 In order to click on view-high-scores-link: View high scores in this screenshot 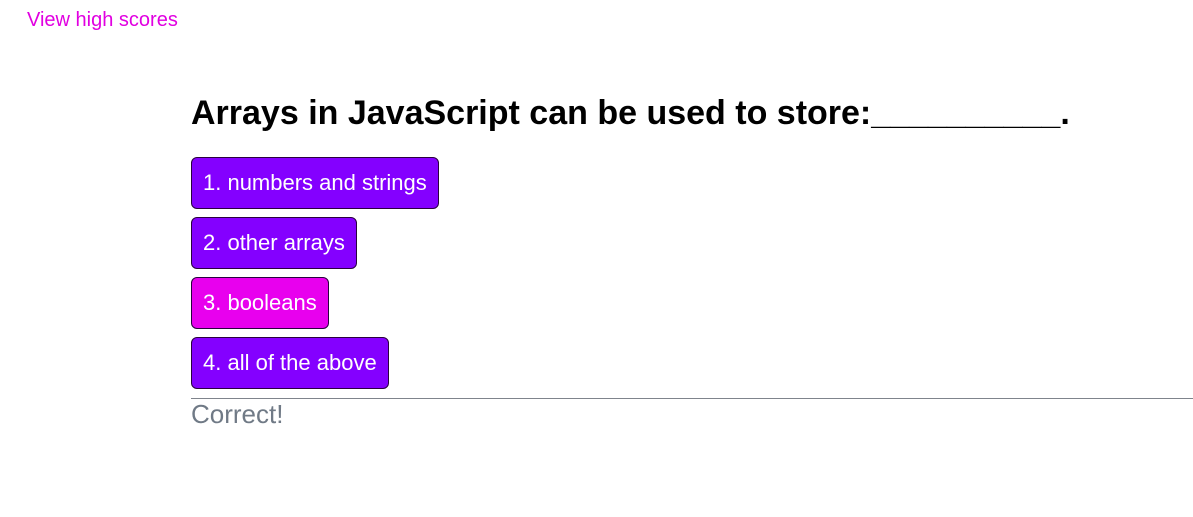, I will do `click(102, 20)`.